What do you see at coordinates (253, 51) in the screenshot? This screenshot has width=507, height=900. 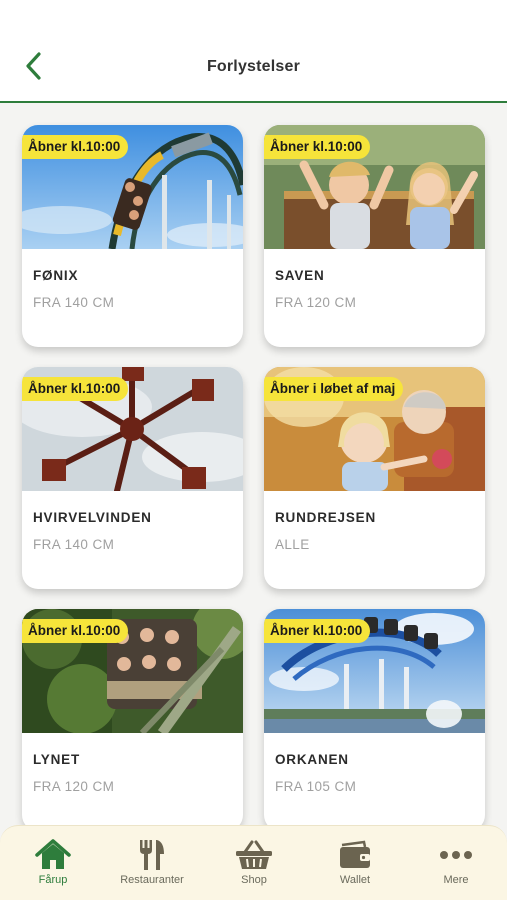 I see `header-bar: Forlystelser` at bounding box center [253, 51].